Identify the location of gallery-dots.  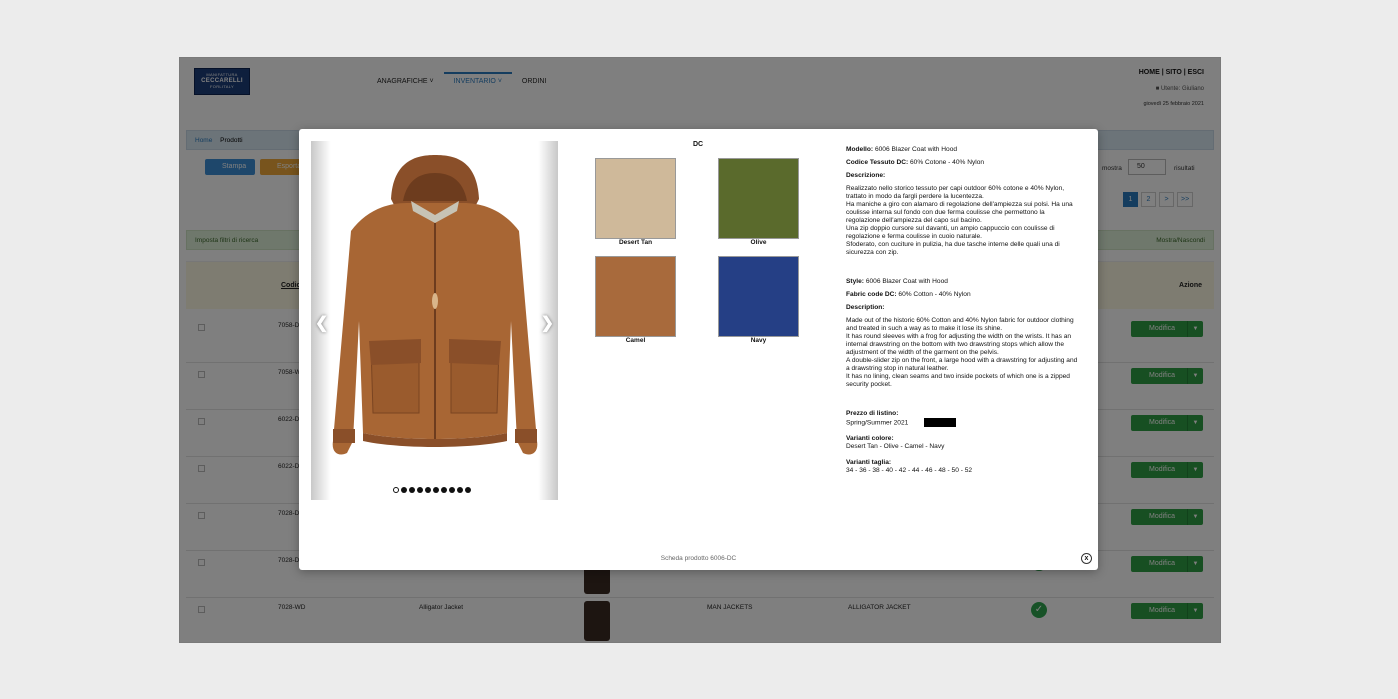
(432, 490).